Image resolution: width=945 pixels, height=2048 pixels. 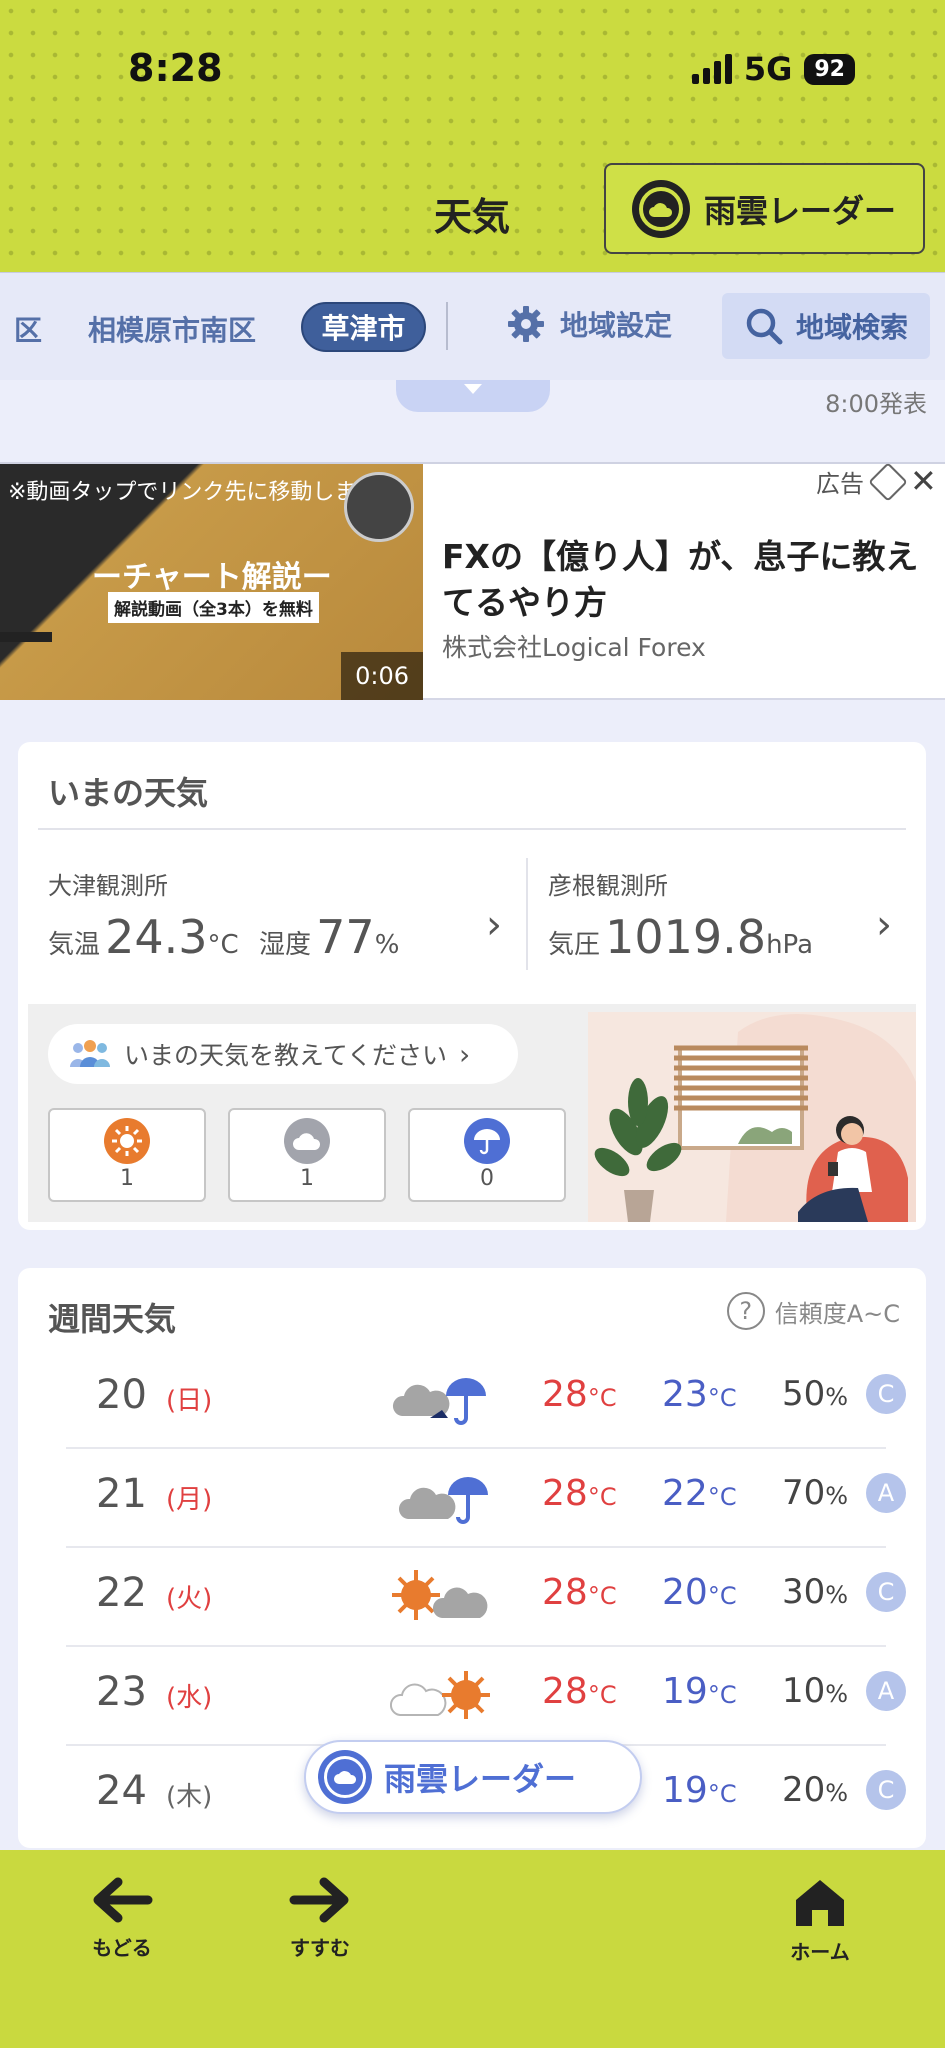 What do you see at coordinates (923, 481) in the screenshot?
I see `close-icon: ✕` at bounding box center [923, 481].